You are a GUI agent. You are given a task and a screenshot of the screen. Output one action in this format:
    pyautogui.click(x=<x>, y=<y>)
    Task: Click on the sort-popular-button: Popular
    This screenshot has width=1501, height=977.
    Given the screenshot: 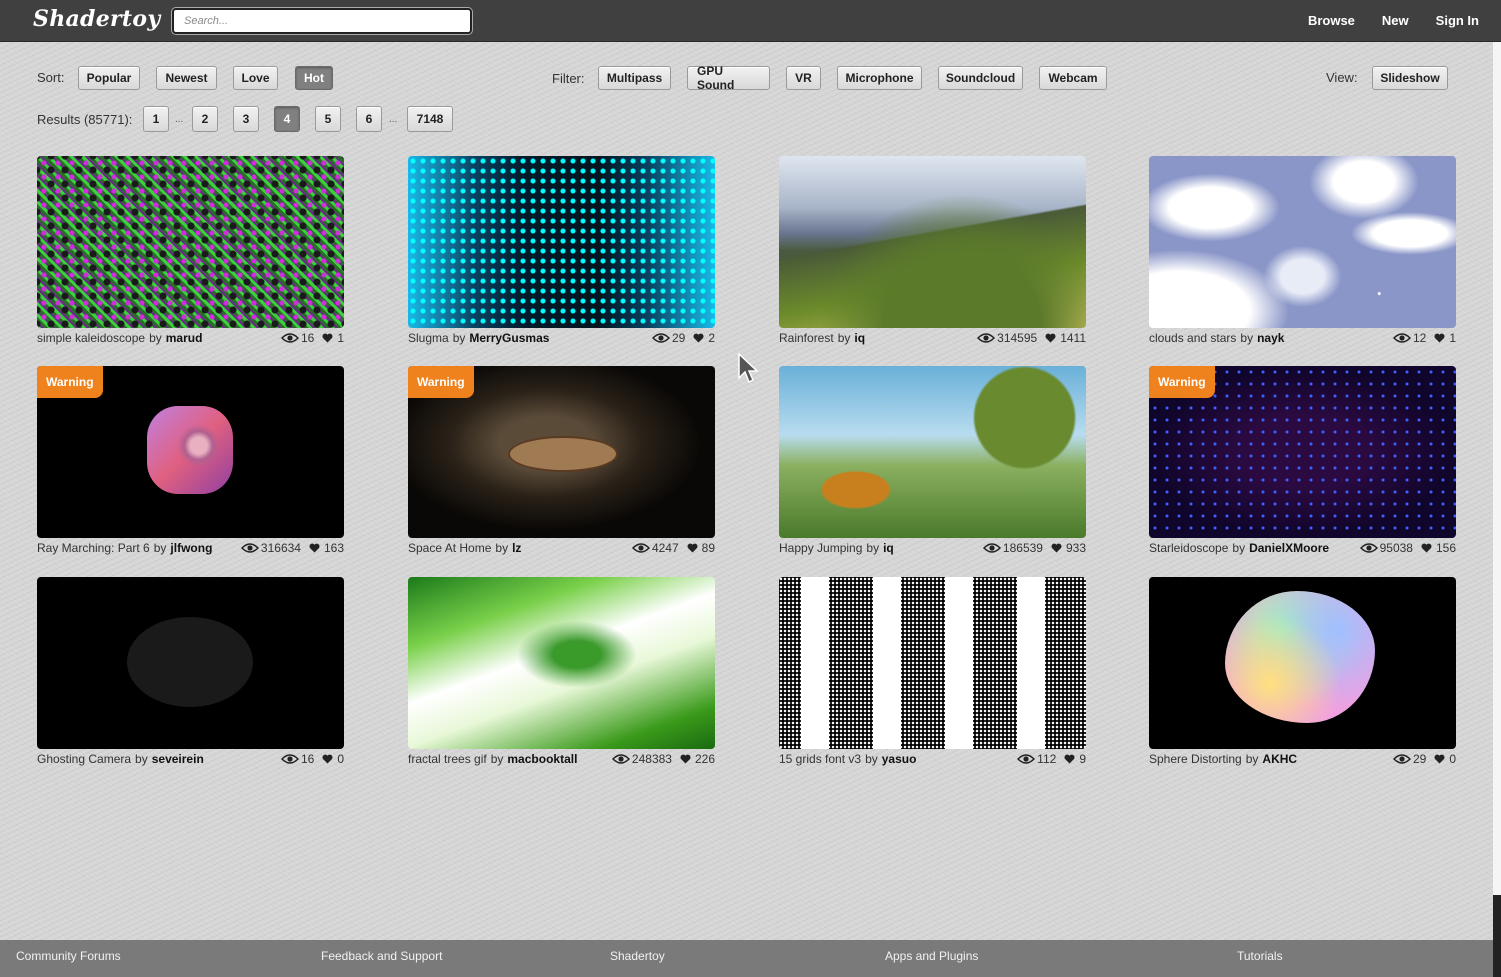 What is the action you would take?
    pyautogui.click(x=109, y=78)
    